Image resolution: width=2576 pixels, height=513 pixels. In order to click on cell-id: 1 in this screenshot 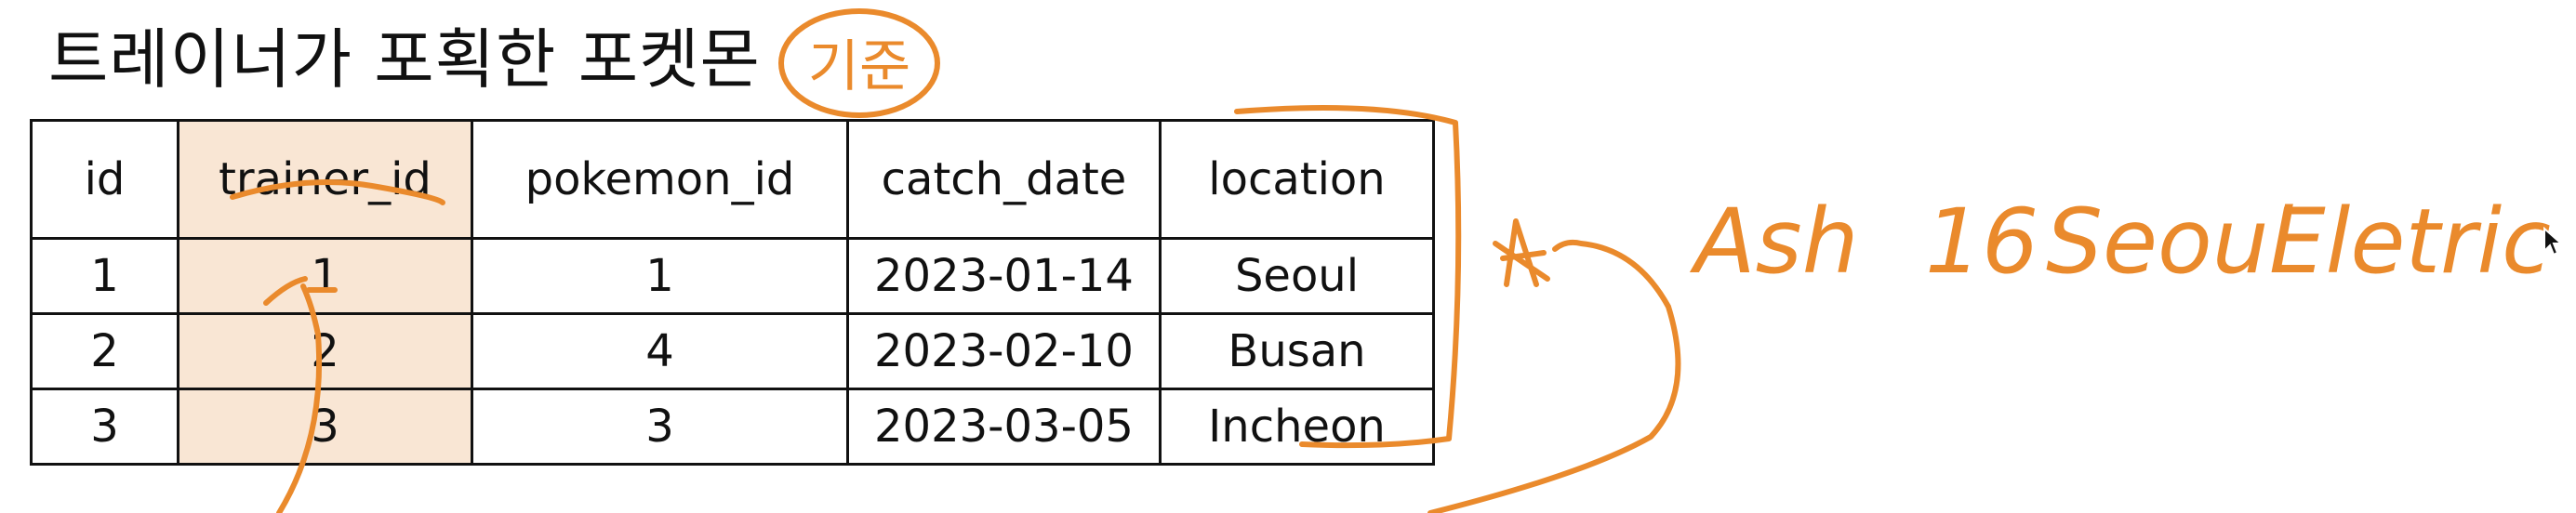, I will do `click(104, 276)`.